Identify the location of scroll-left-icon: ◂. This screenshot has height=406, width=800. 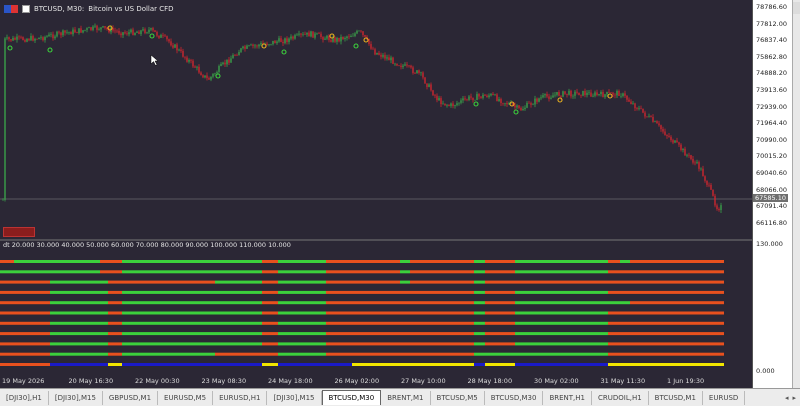
(787, 398).